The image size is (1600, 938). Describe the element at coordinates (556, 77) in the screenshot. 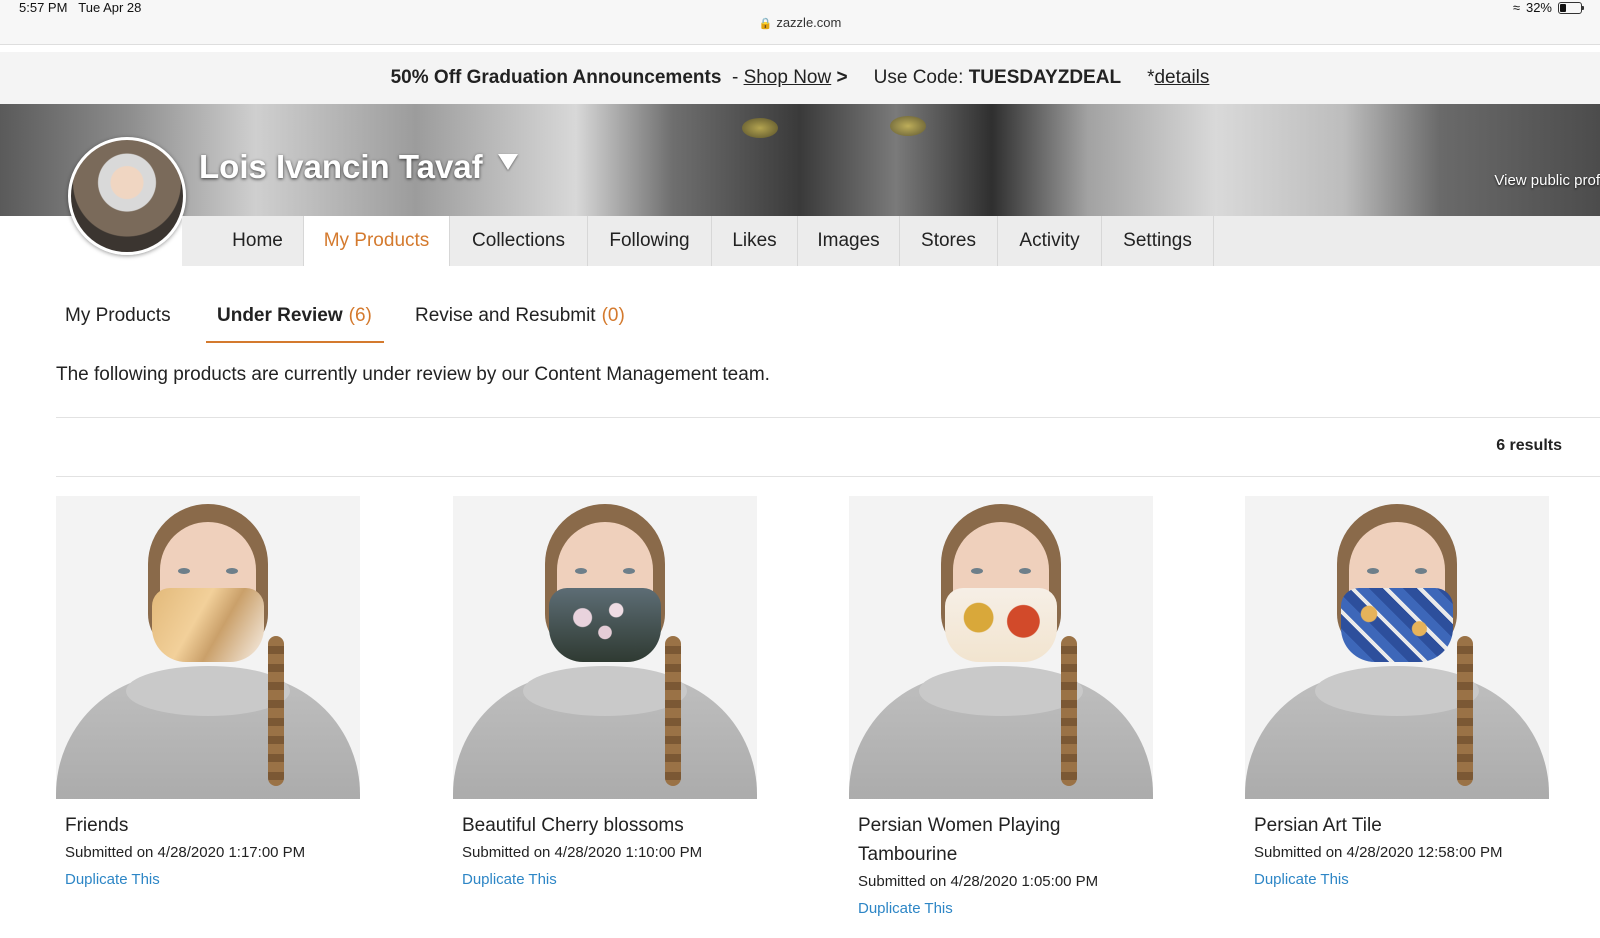

I see `promo-headline: 50% Off Graduation Announcements` at that location.